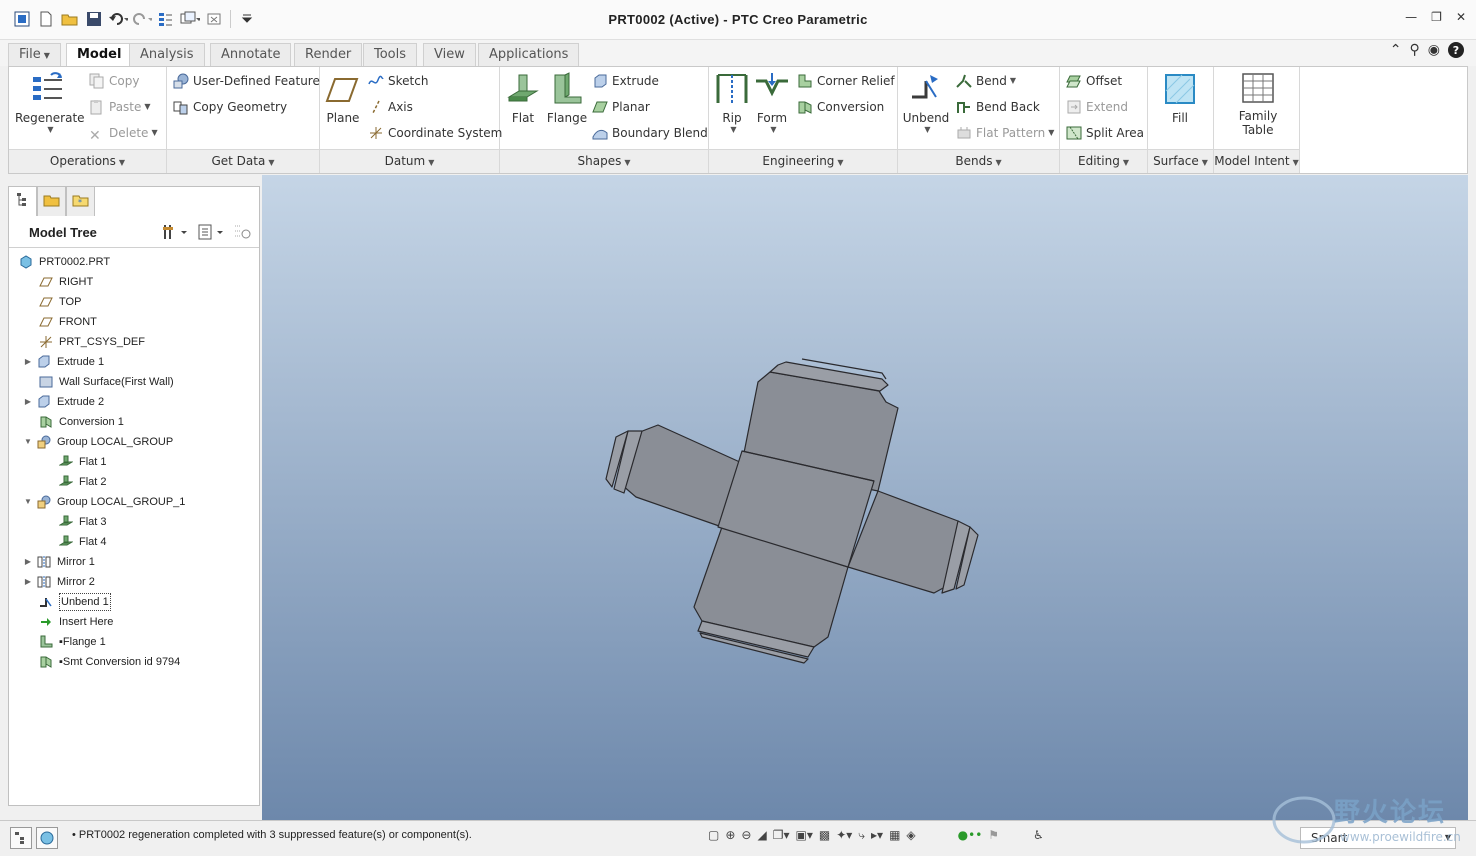  Describe the element at coordinates (993, 835) in the screenshot. I see `flag-icon: ⚑` at that location.